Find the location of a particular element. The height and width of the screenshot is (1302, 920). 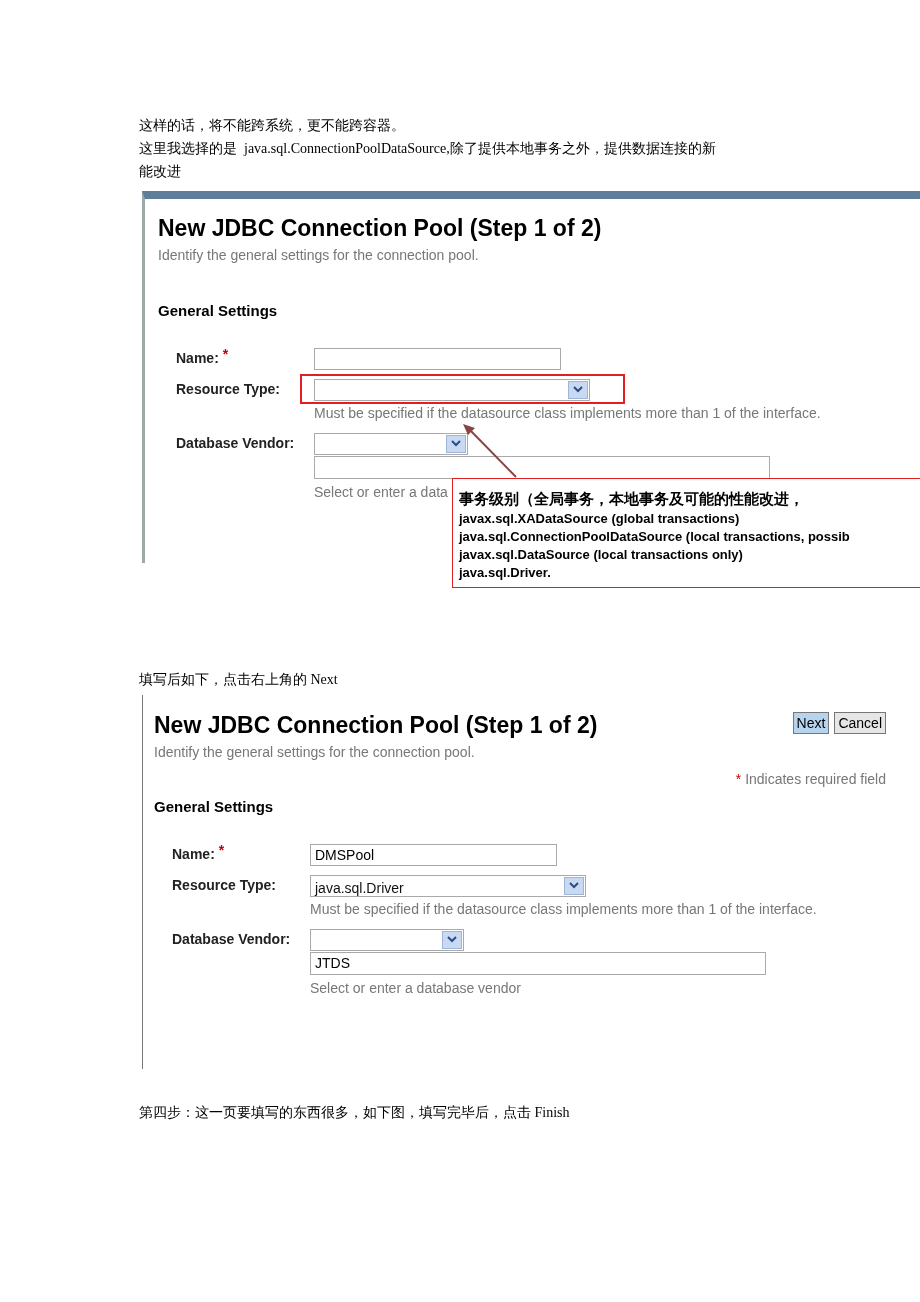

name-field is located at coordinates (437, 358).